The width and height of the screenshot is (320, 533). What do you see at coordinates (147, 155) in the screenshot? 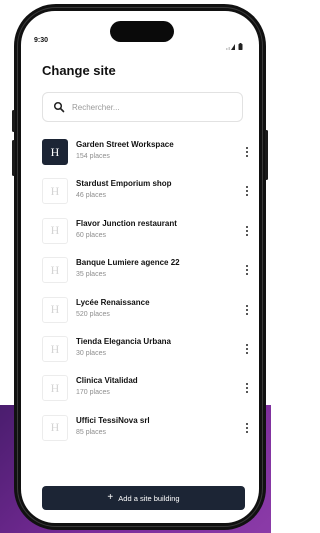
I see `site-list-item: H Garden Street Workspace 154 places` at bounding box center [147, 155].